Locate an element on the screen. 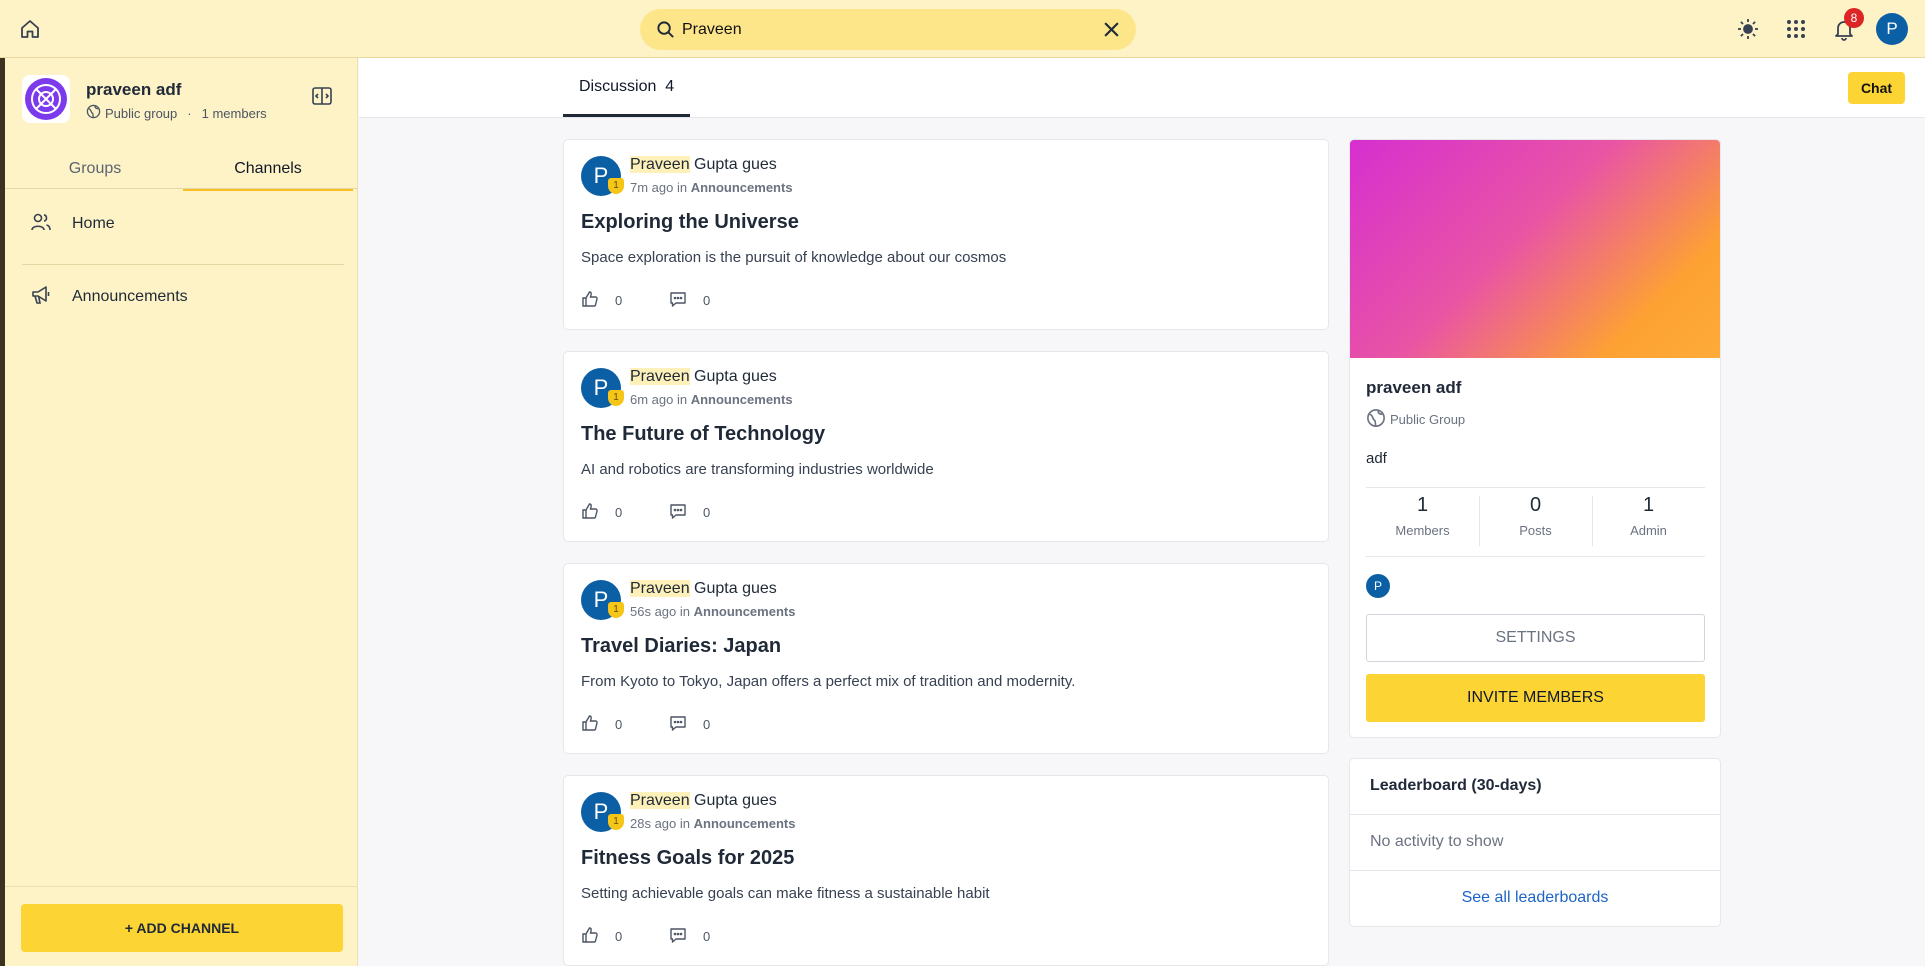  stat-label: Posts is located at coordinates (1535, 530).